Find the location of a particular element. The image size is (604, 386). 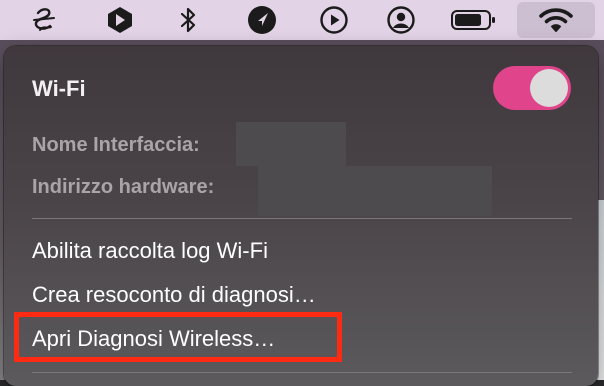

enable-wifi-logging-item: Abilita raccolta log Wi-Fi is located at coordinates (150, 251).